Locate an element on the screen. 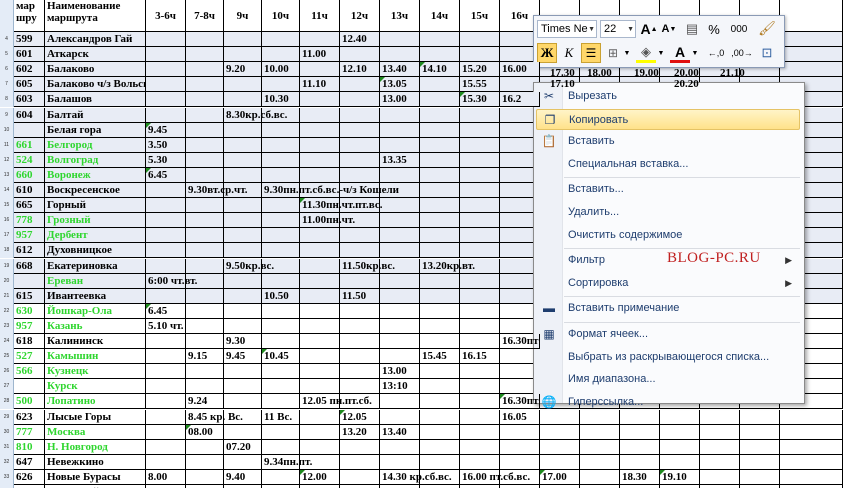  row-header: 32 is located at coordinates (7, 462).